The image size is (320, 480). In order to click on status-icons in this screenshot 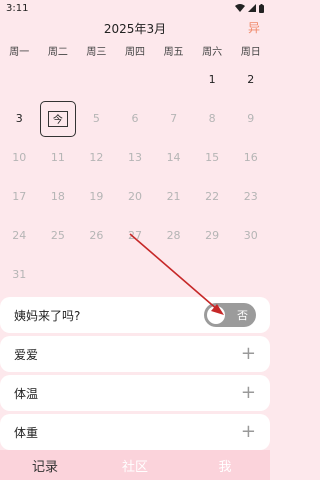, I will do `click(249, 8)`.